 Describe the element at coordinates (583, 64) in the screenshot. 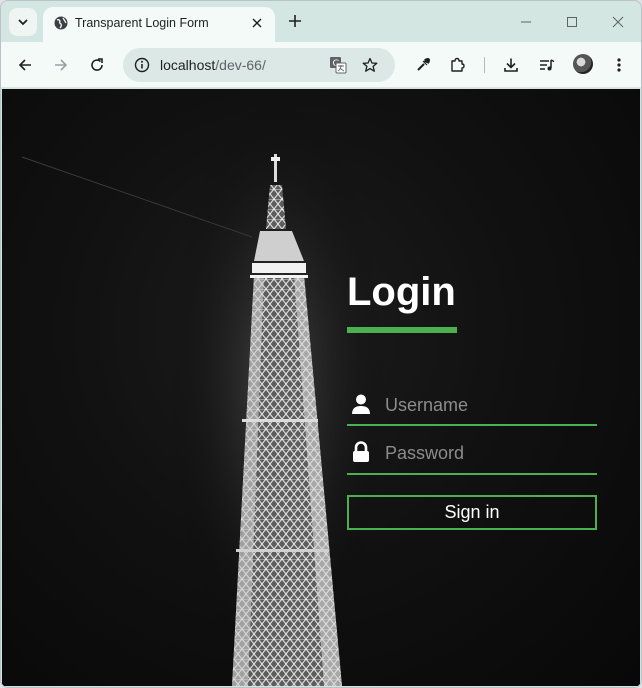

I see `profile-avatar` at that location.